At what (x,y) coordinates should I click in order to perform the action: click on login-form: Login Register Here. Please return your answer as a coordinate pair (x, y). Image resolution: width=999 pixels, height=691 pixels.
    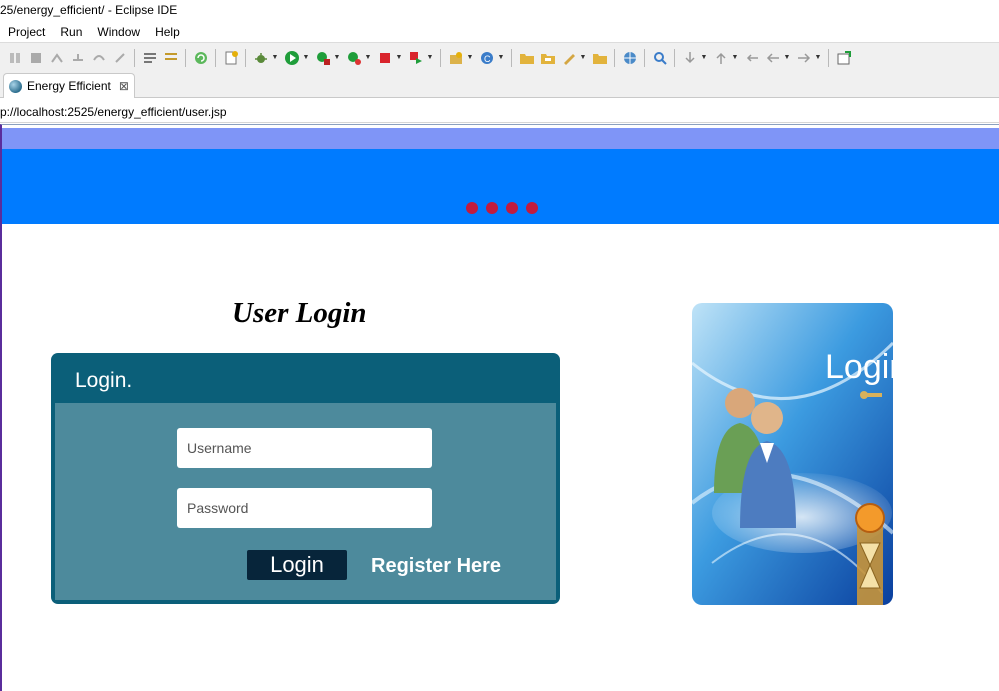
    Looking at the image, I should click on (305, 501).